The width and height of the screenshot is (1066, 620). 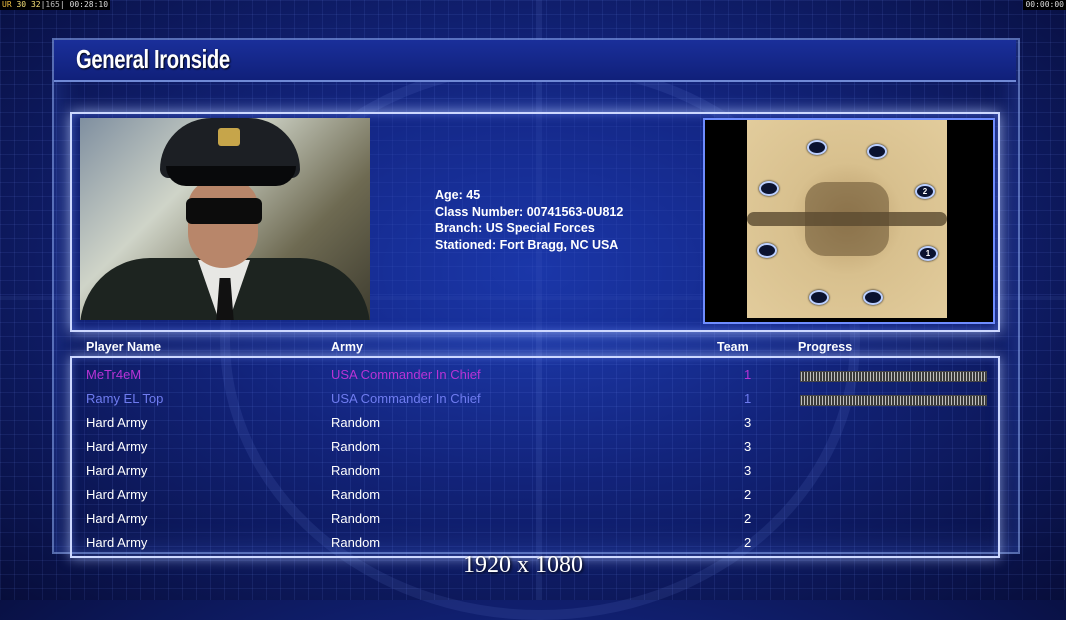 I want to click on player-name: MeTr4eM, so click(x=114, y=374).